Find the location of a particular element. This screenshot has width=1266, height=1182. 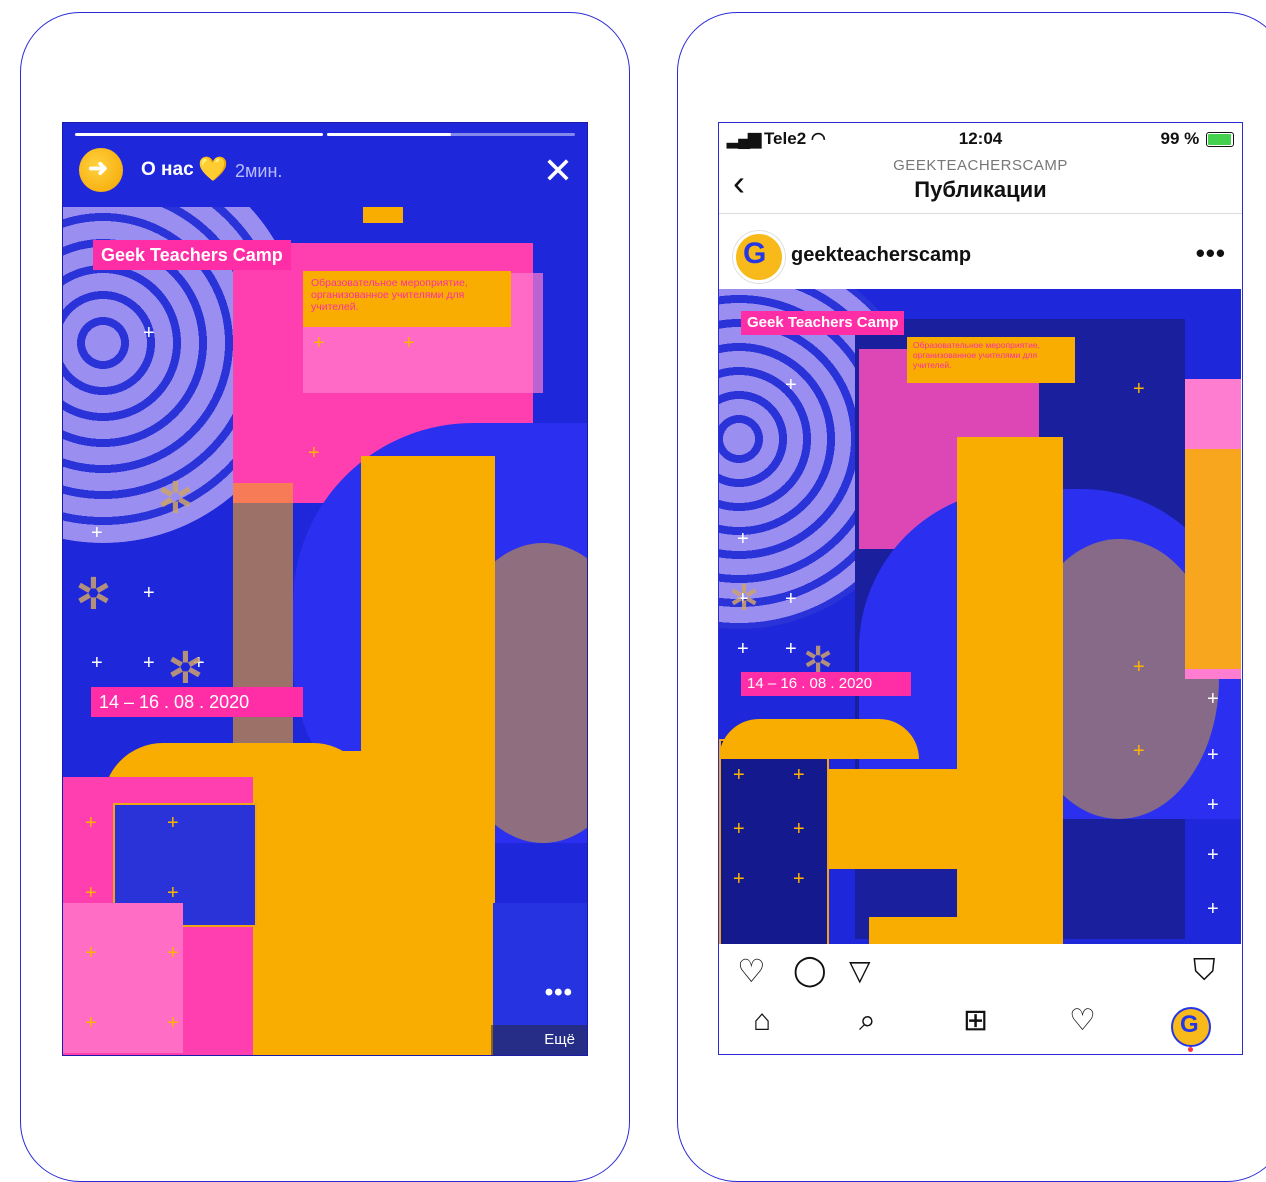

story-time-ago: 2мин. is located at coordinates (259, 171).